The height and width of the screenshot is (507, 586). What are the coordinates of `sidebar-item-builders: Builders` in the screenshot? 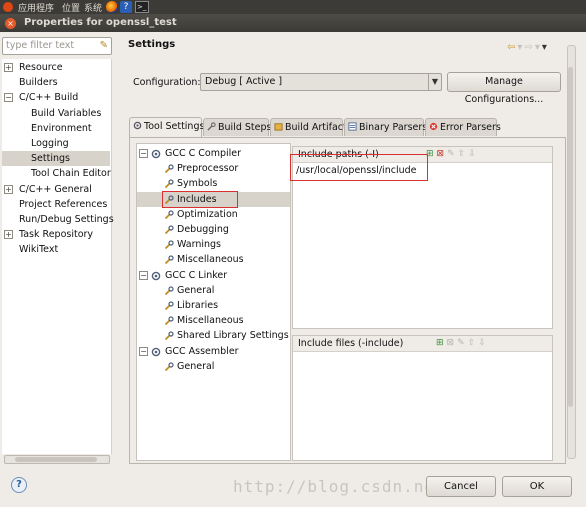 It's located at (56, 82).